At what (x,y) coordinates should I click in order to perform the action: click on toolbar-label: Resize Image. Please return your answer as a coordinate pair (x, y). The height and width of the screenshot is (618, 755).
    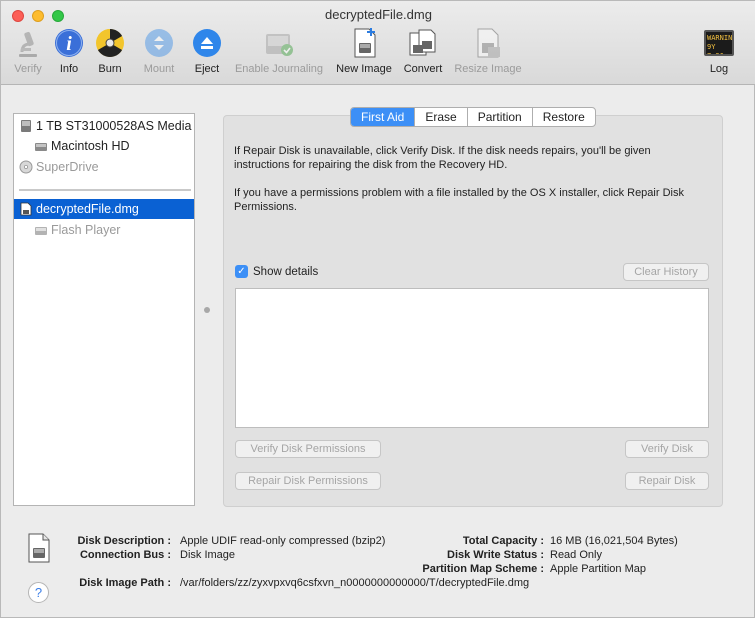
    Looking at the image, I should click on (488, 69).